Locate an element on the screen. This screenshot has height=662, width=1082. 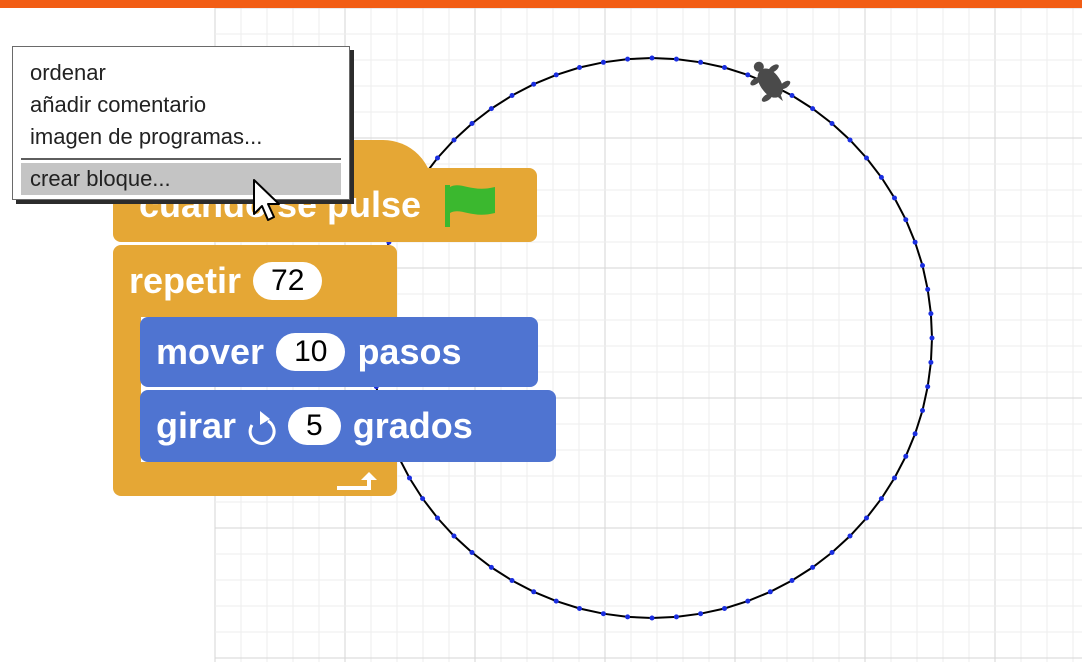
move-steps-block: mover 10 pasos is located at coordinates (339, 352).